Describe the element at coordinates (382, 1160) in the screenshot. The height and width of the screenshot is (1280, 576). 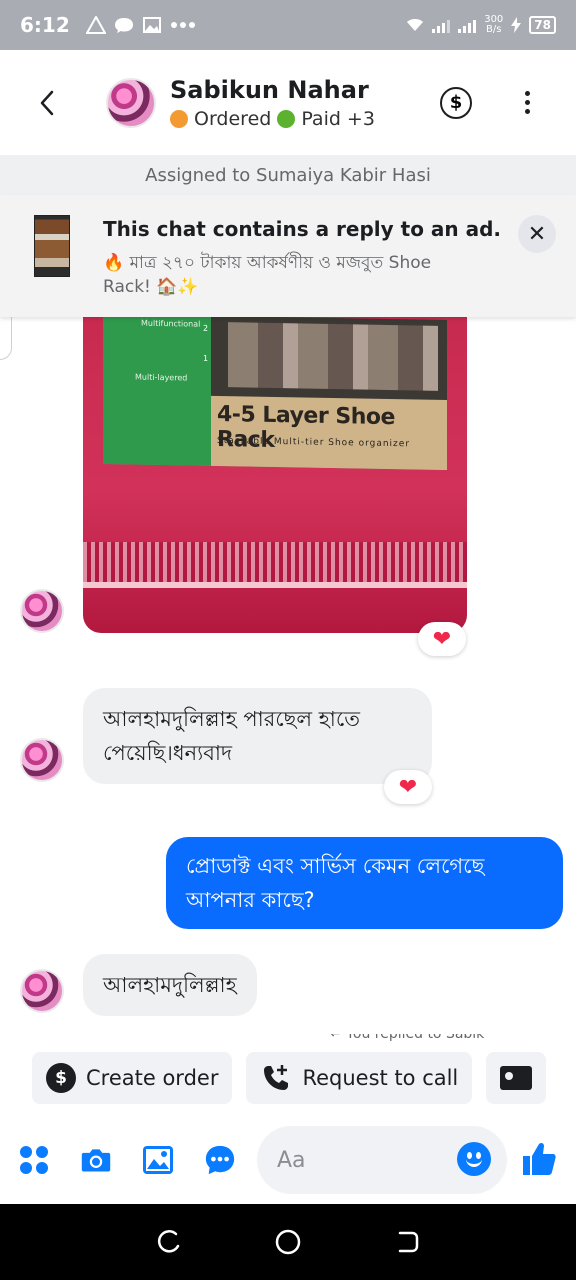
I see `message-input: Aa` at that location.